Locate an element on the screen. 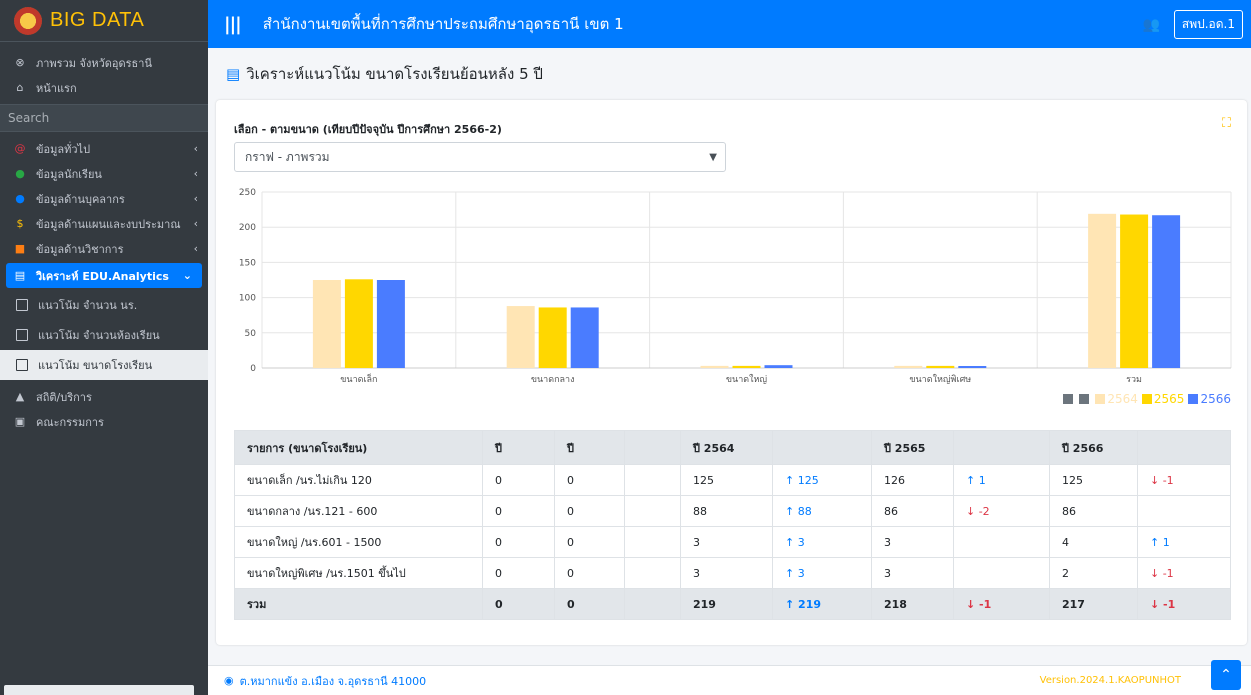 This screenshot has height=695, width=1251. sidebar-item-label: ข้อมูลทั่วไป is located at coordinates (63, 149).